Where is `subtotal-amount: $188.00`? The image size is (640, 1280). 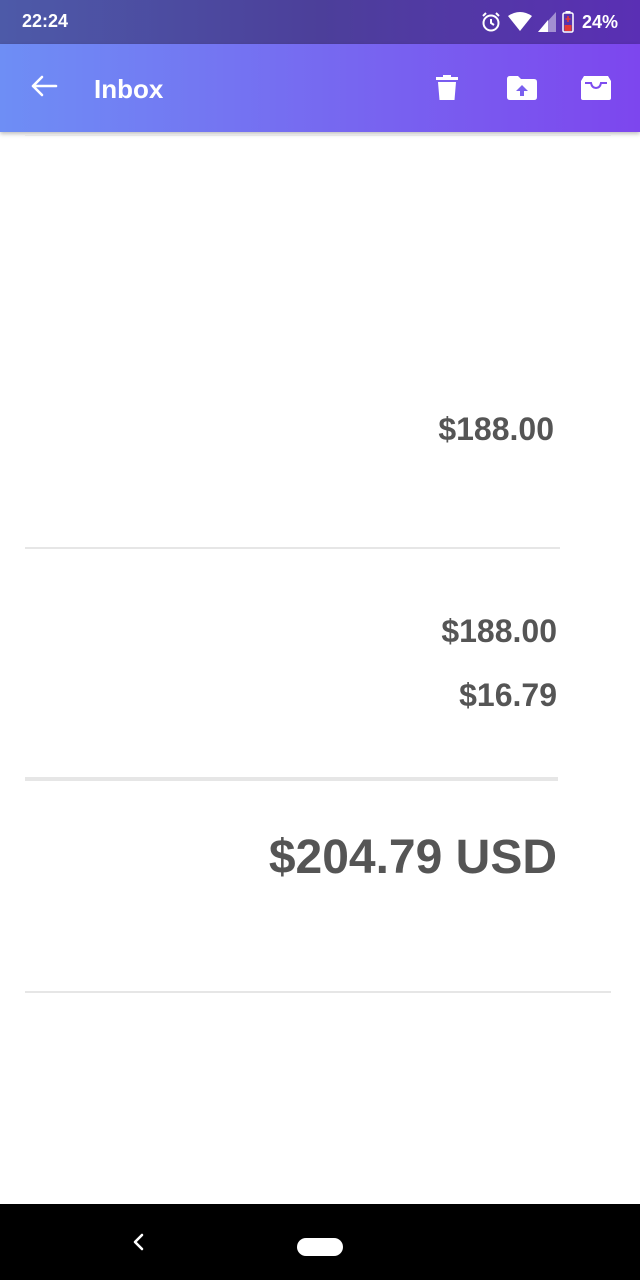 subtotal-amount: $188.00 is located at coordinates (499, 631).